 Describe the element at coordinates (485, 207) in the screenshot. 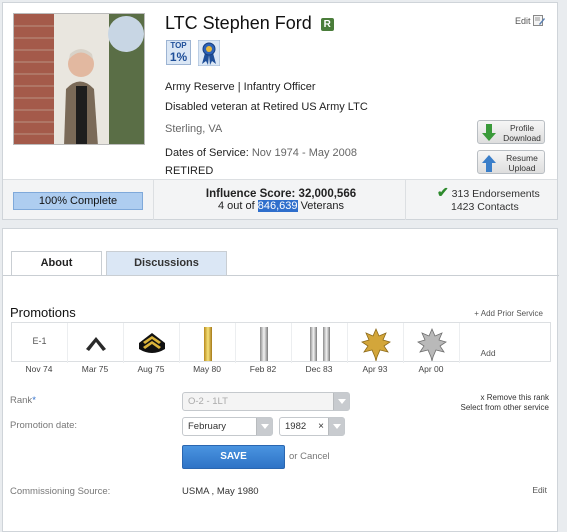

I see `contacts-count: 1423 Contacts` at that location.